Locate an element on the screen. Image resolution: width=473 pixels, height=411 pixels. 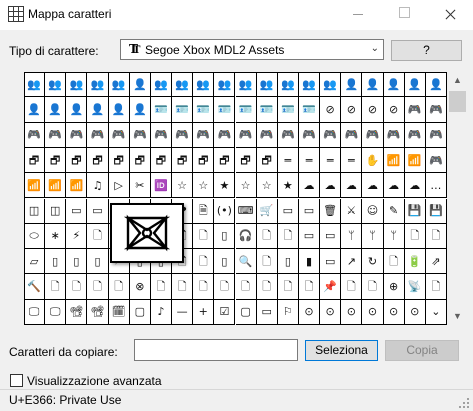
character-cell: ▮ is located at coordinates (309, 262).